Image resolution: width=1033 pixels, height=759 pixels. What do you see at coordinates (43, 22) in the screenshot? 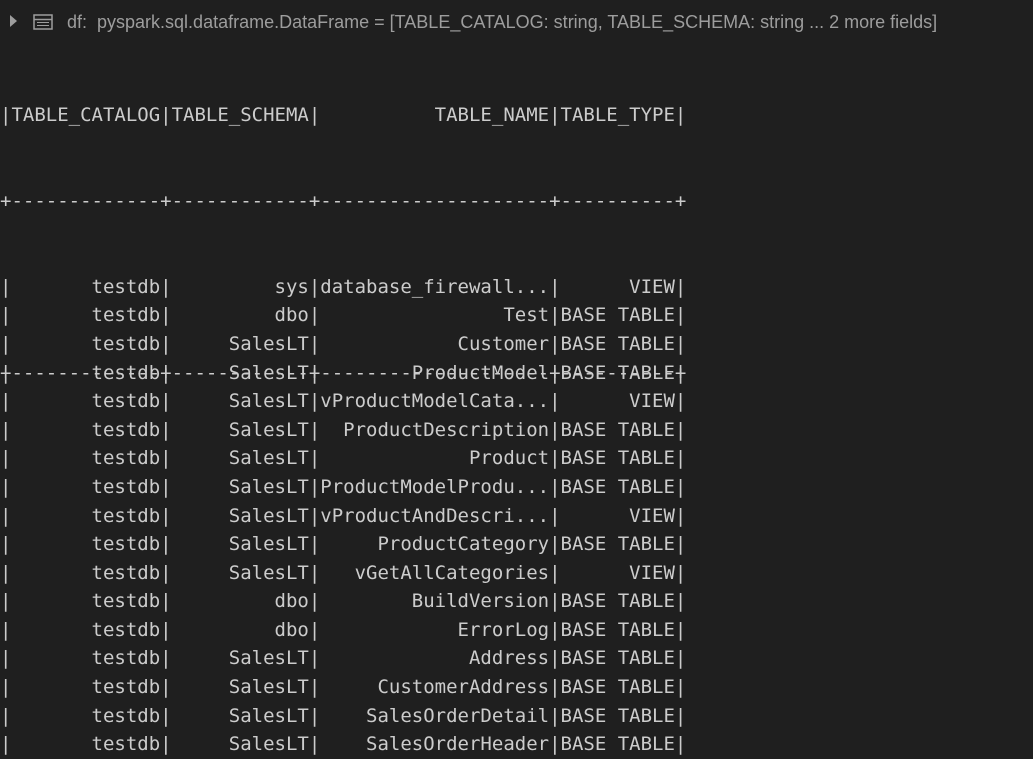
I see `table-icon` at bounding box center [43, 22].